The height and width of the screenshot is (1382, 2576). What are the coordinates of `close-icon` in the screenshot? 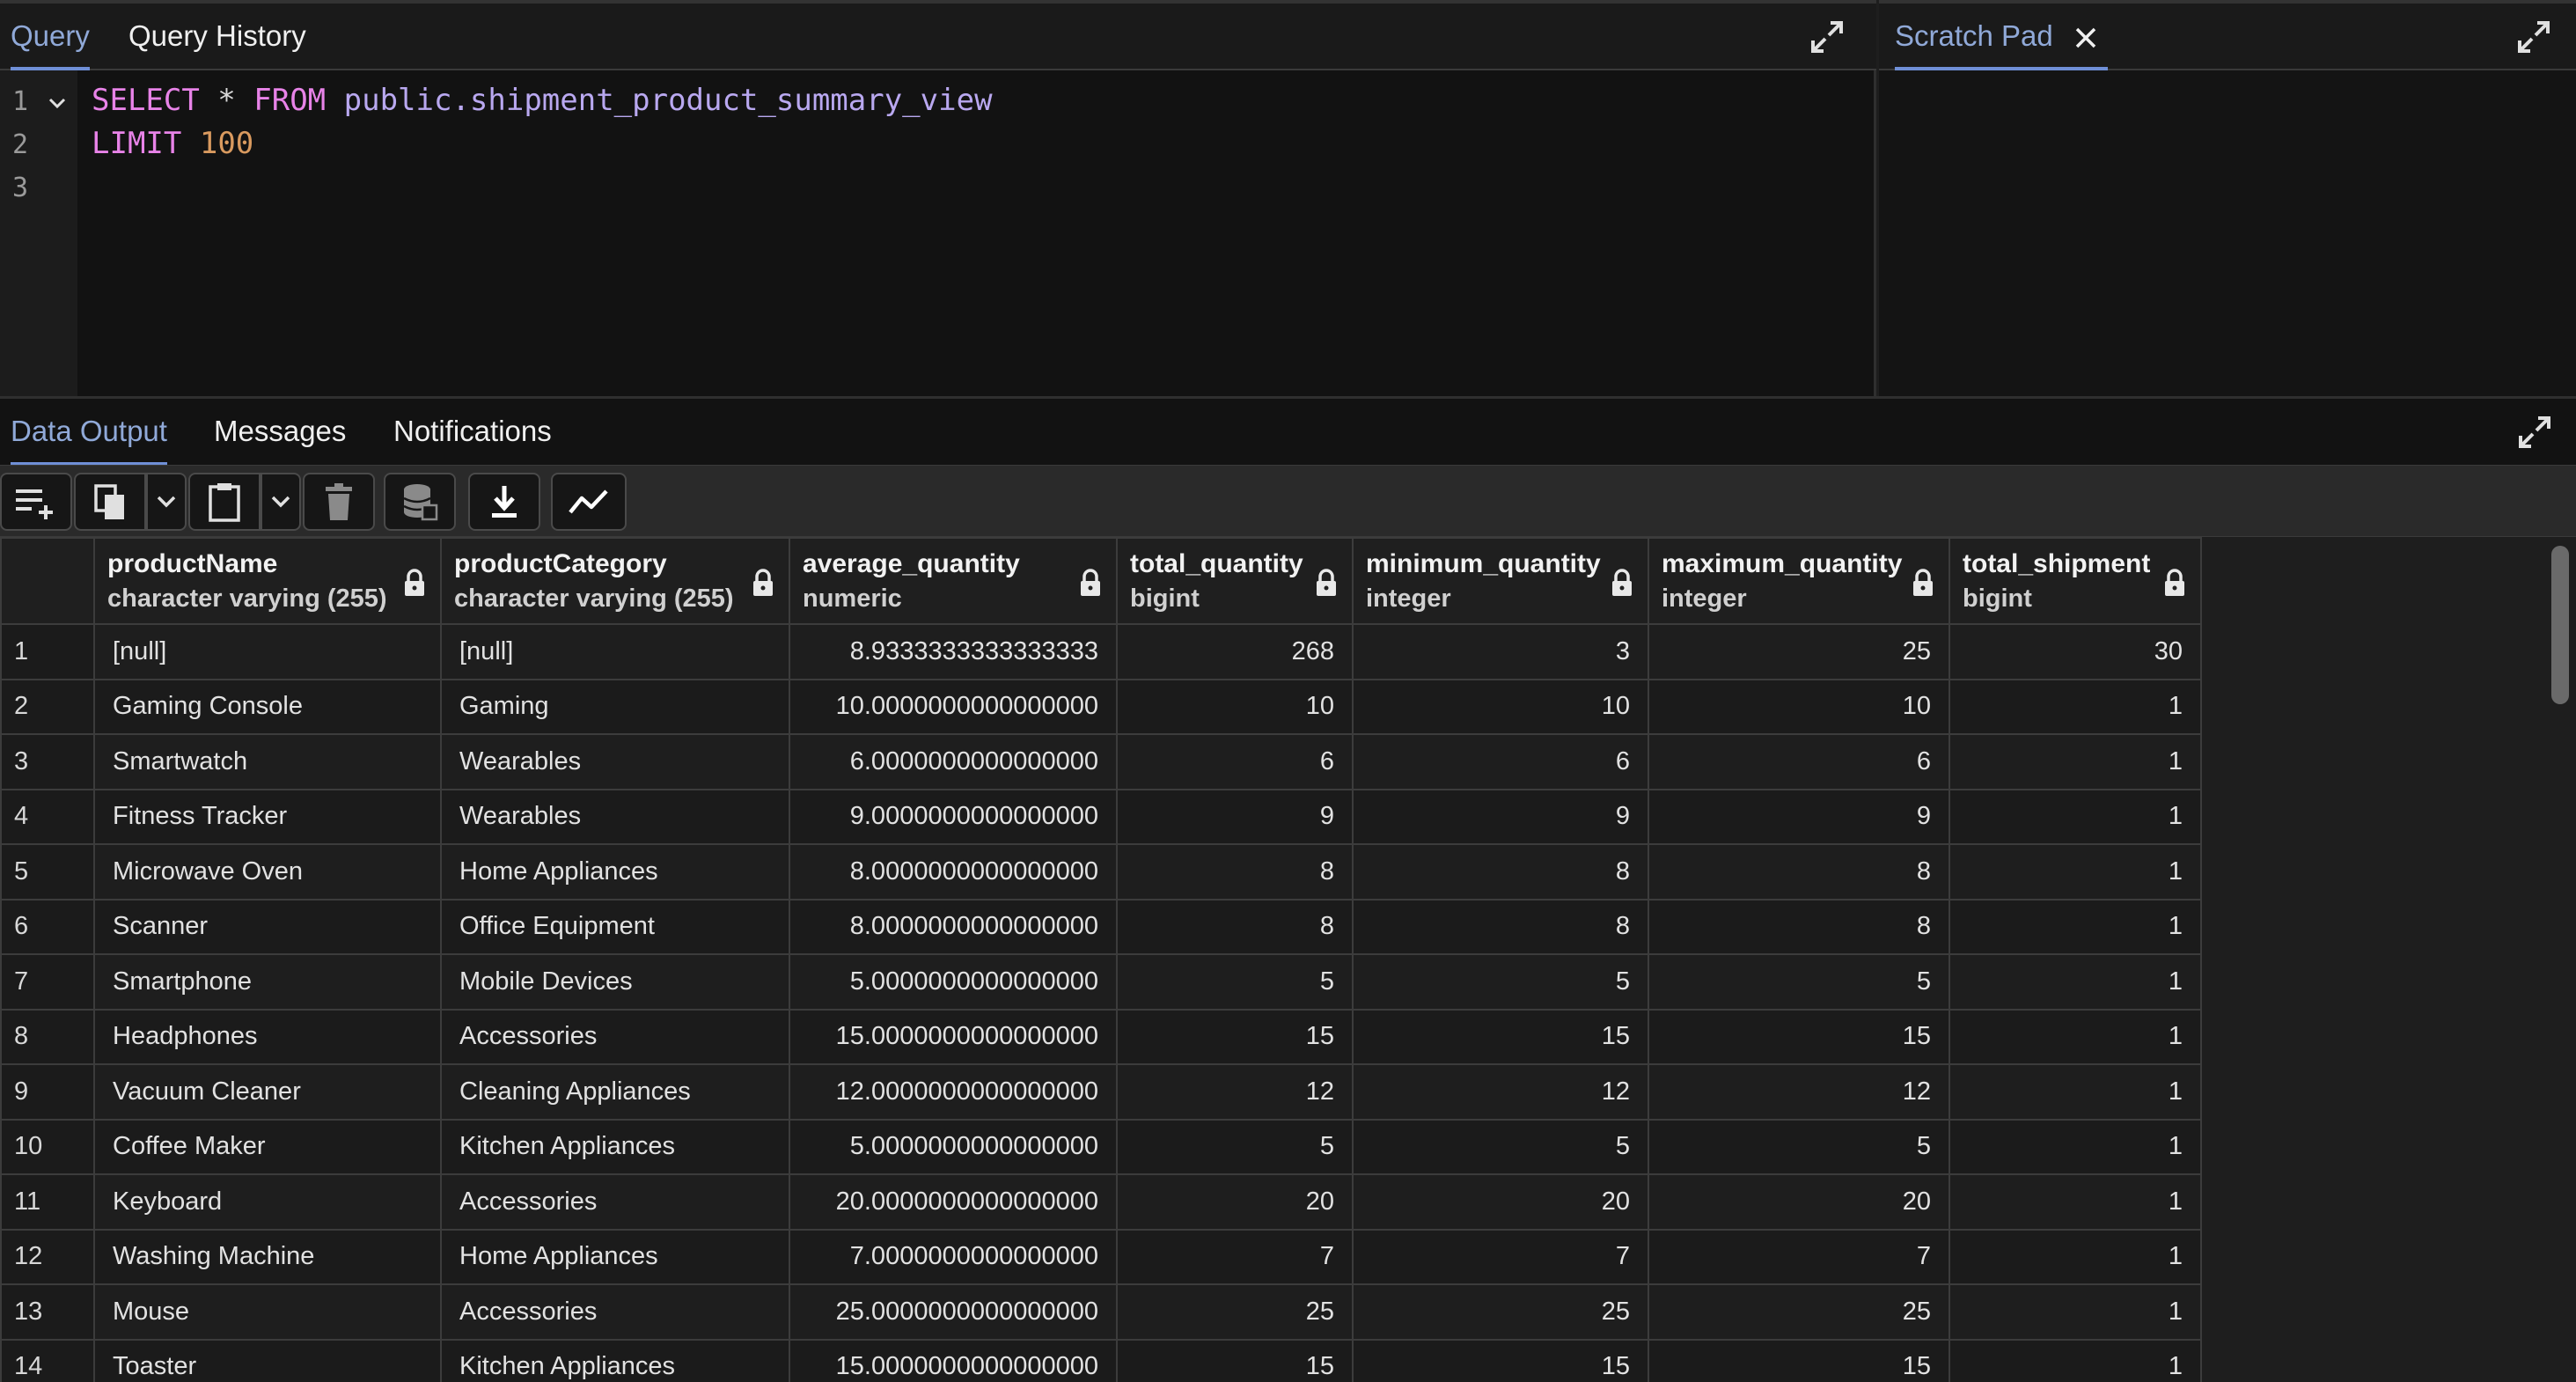 It's located at (2085, 37).